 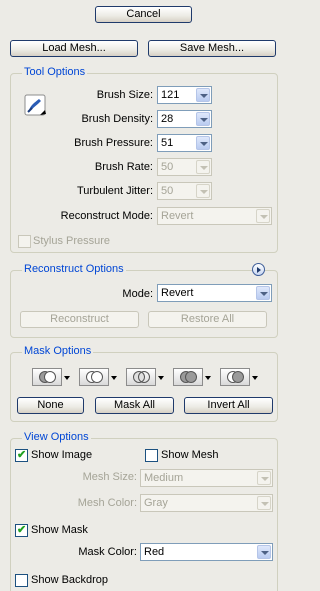 I want to click on cancel-button: Cancel, so click(x=143, y=14).